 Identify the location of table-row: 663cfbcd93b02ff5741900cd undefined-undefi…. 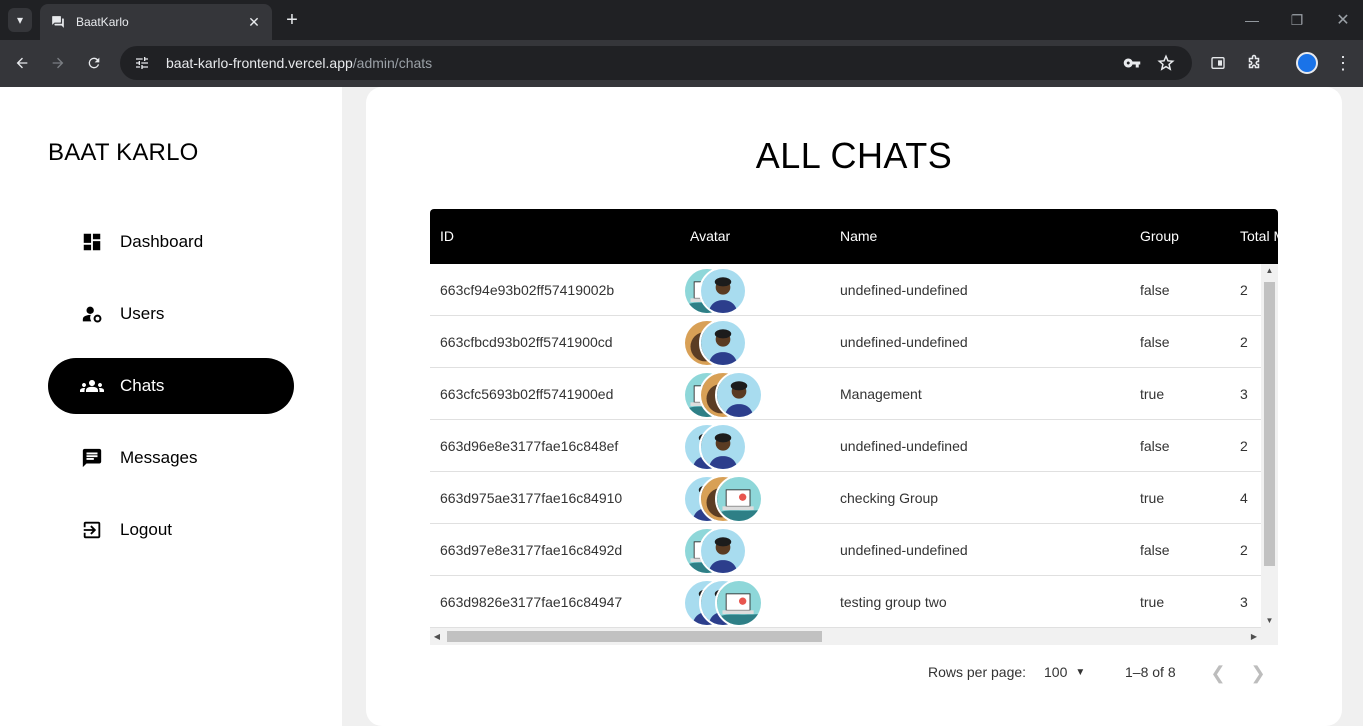
(845, 342).